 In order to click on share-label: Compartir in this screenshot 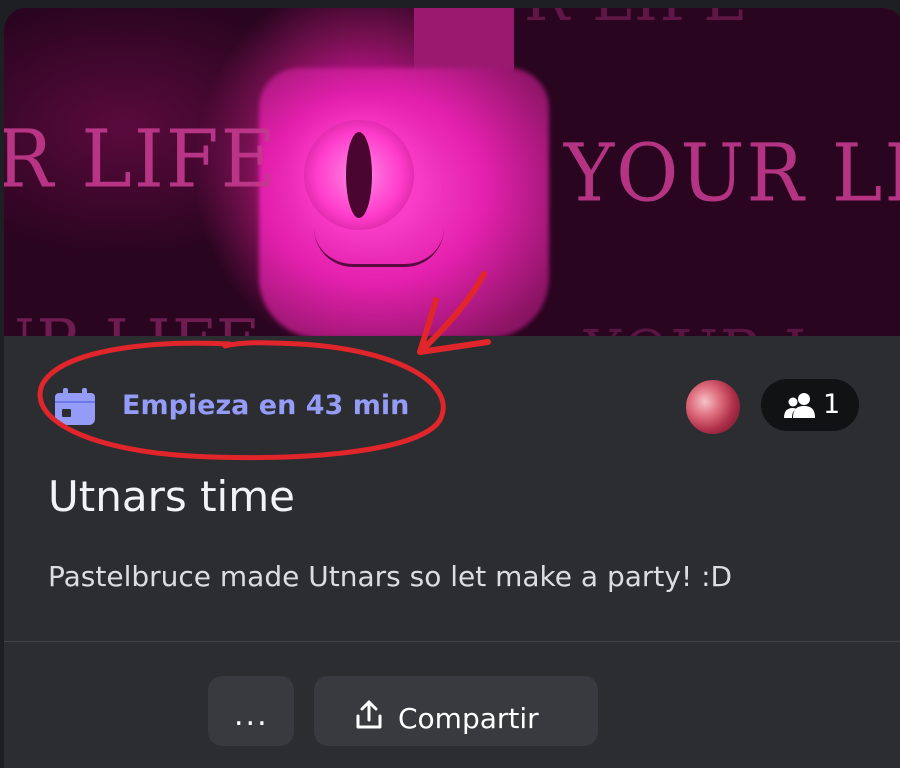, I will do `click(468, 718)`.